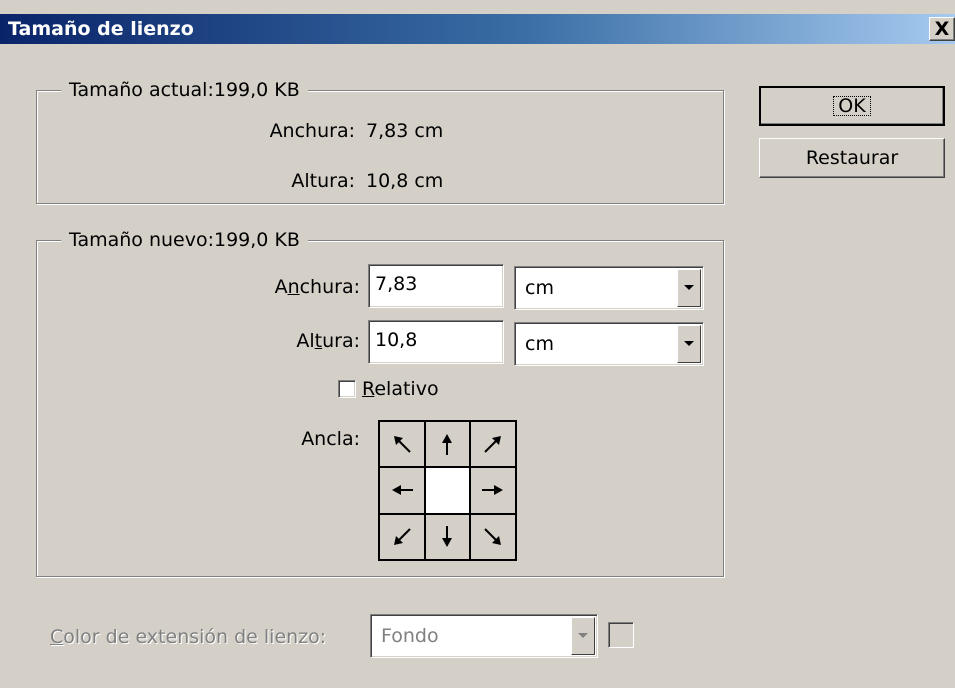 The height and width of the screenshot is (688, 955). I want to click on close-icon: X, so click(942, 28).